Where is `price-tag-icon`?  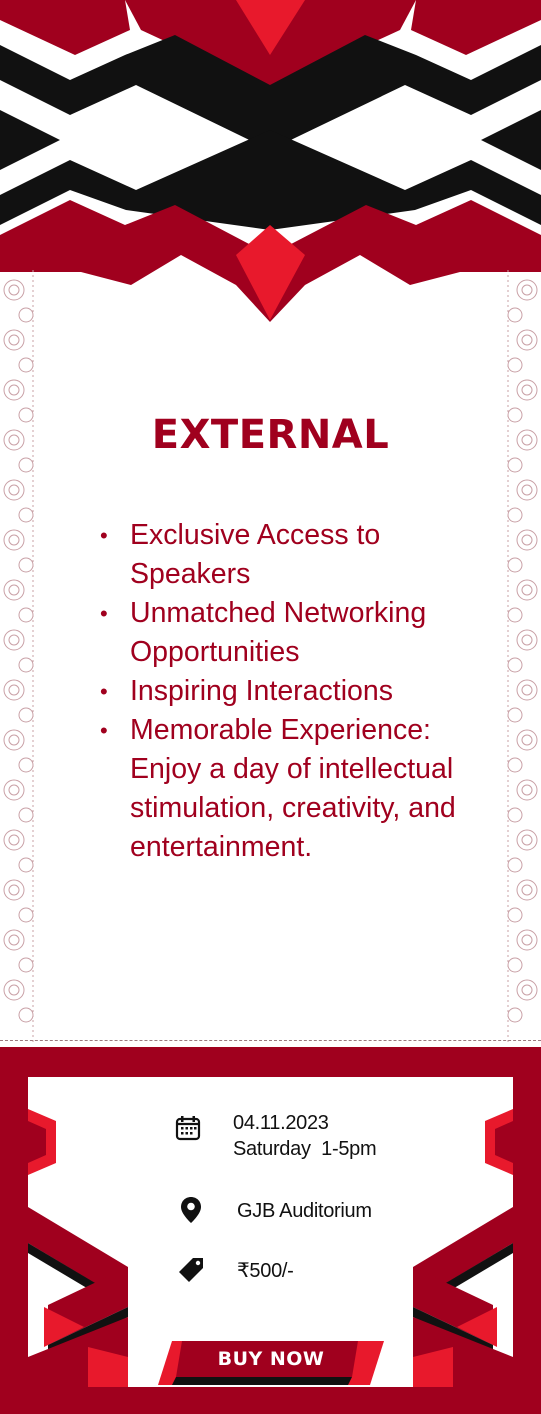 price-tag-icon is located at coordinates (191, 1270).